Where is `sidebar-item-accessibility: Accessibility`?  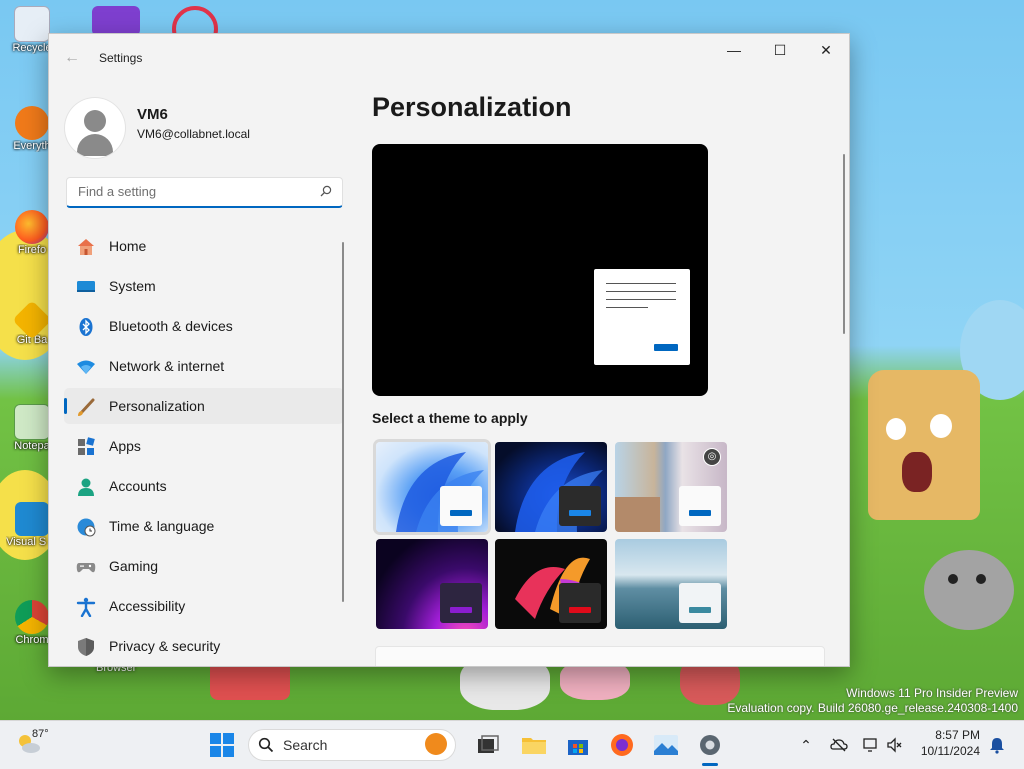
sidebar-item-accessibility: Accessibility is located at coordinates (204, 606).